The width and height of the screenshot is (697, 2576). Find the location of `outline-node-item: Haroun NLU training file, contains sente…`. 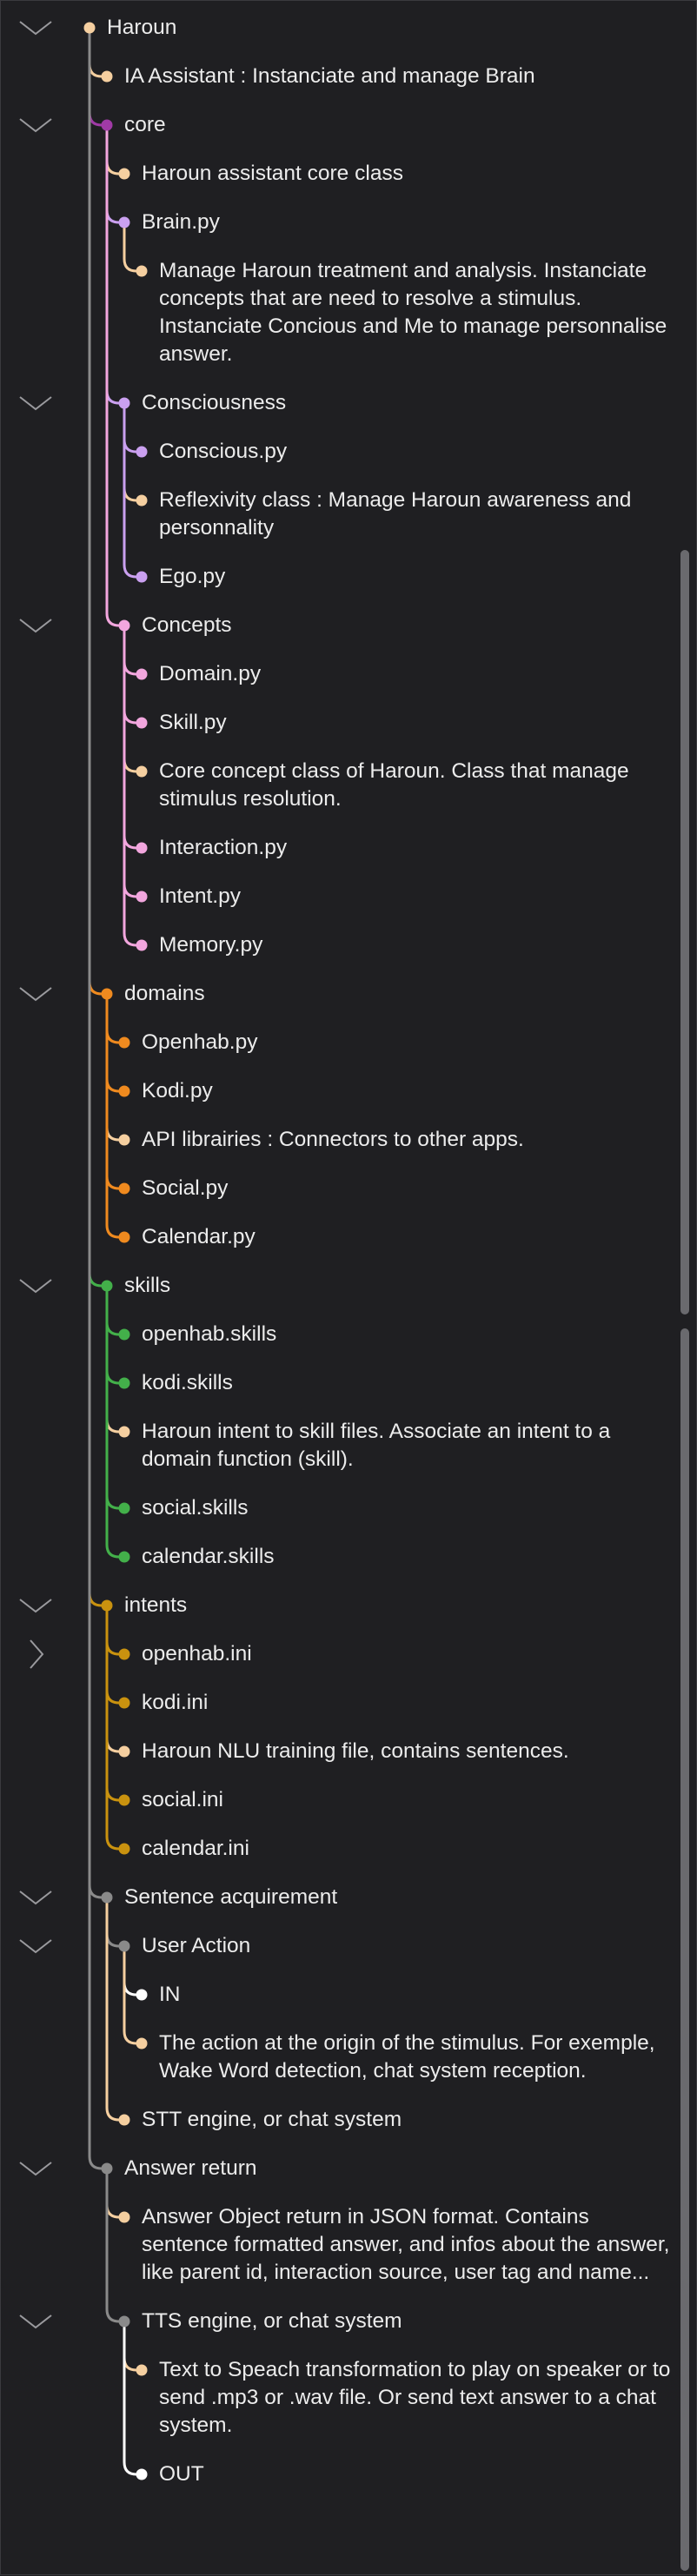

outline-node-item: Haroun NLU training file, contains sente… is located at coordinates (411, 1751).